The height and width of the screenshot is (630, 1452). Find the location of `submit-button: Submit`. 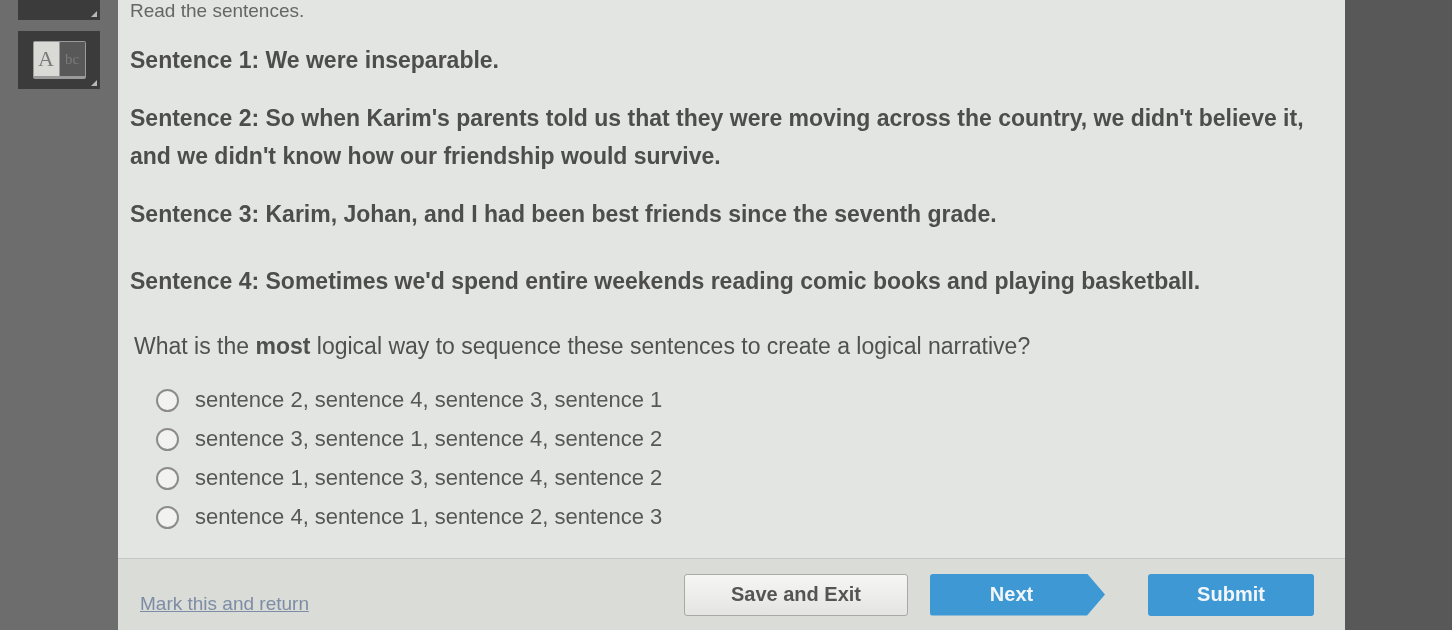

submit-button: Submit is located at coordinates (1231, 594).